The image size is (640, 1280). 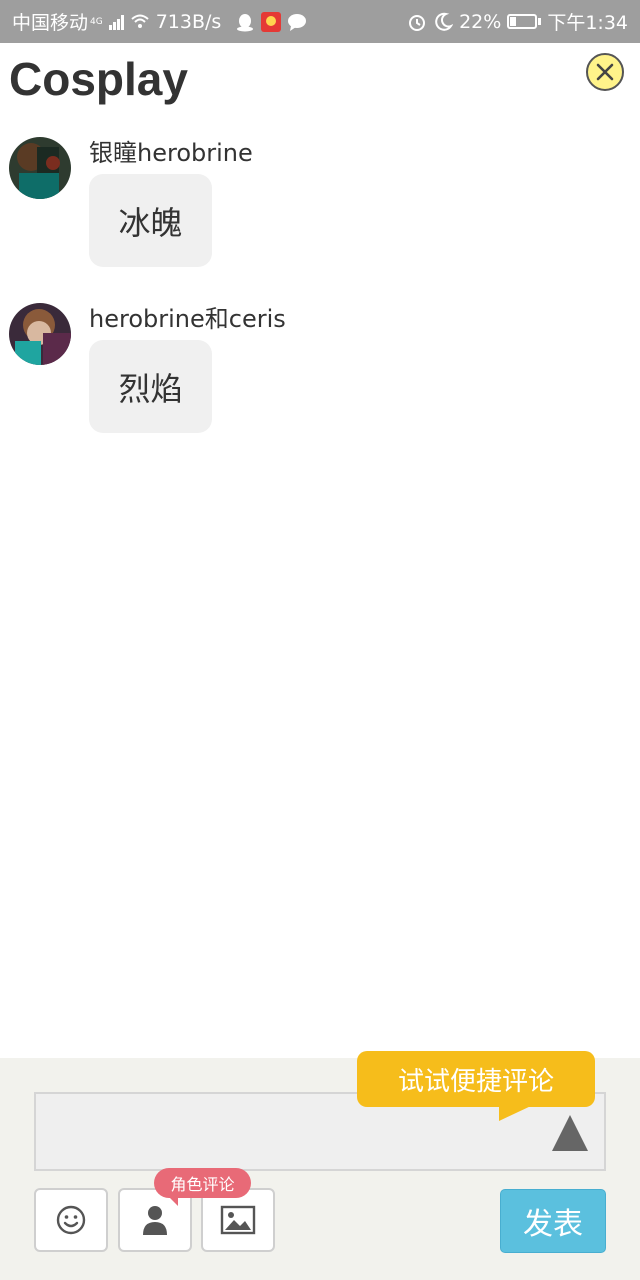 What do you see at coordinates (116, 22) in the screenshot?
I see `signal-icon` at bounding box center [116, 22].